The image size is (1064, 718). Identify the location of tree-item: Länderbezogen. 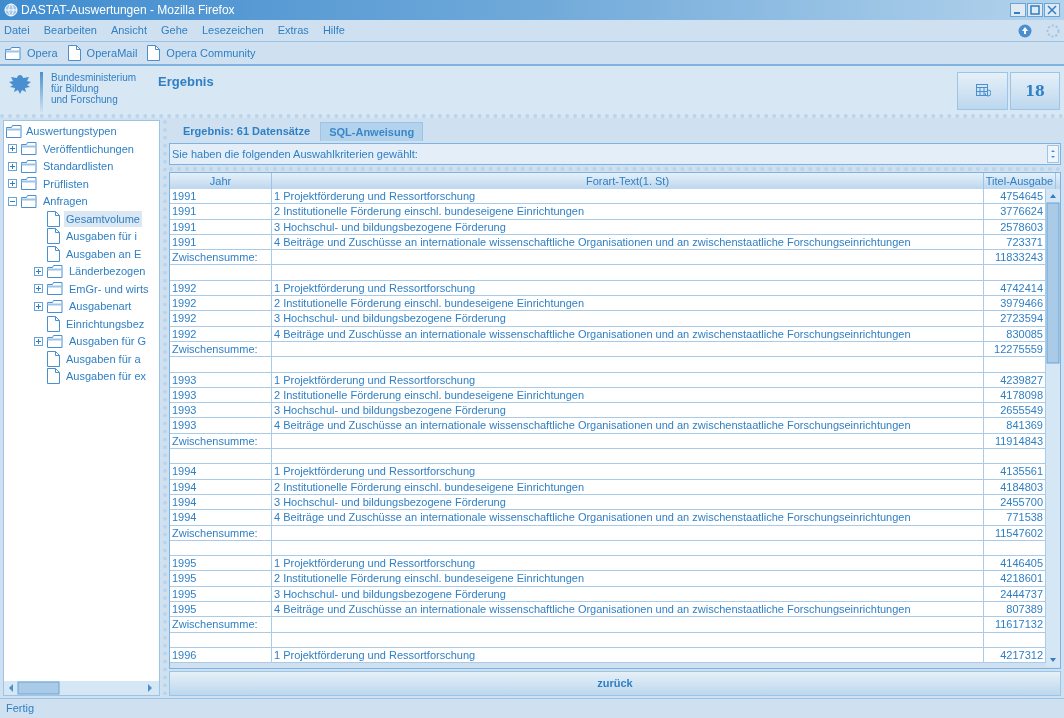
(107, 271).